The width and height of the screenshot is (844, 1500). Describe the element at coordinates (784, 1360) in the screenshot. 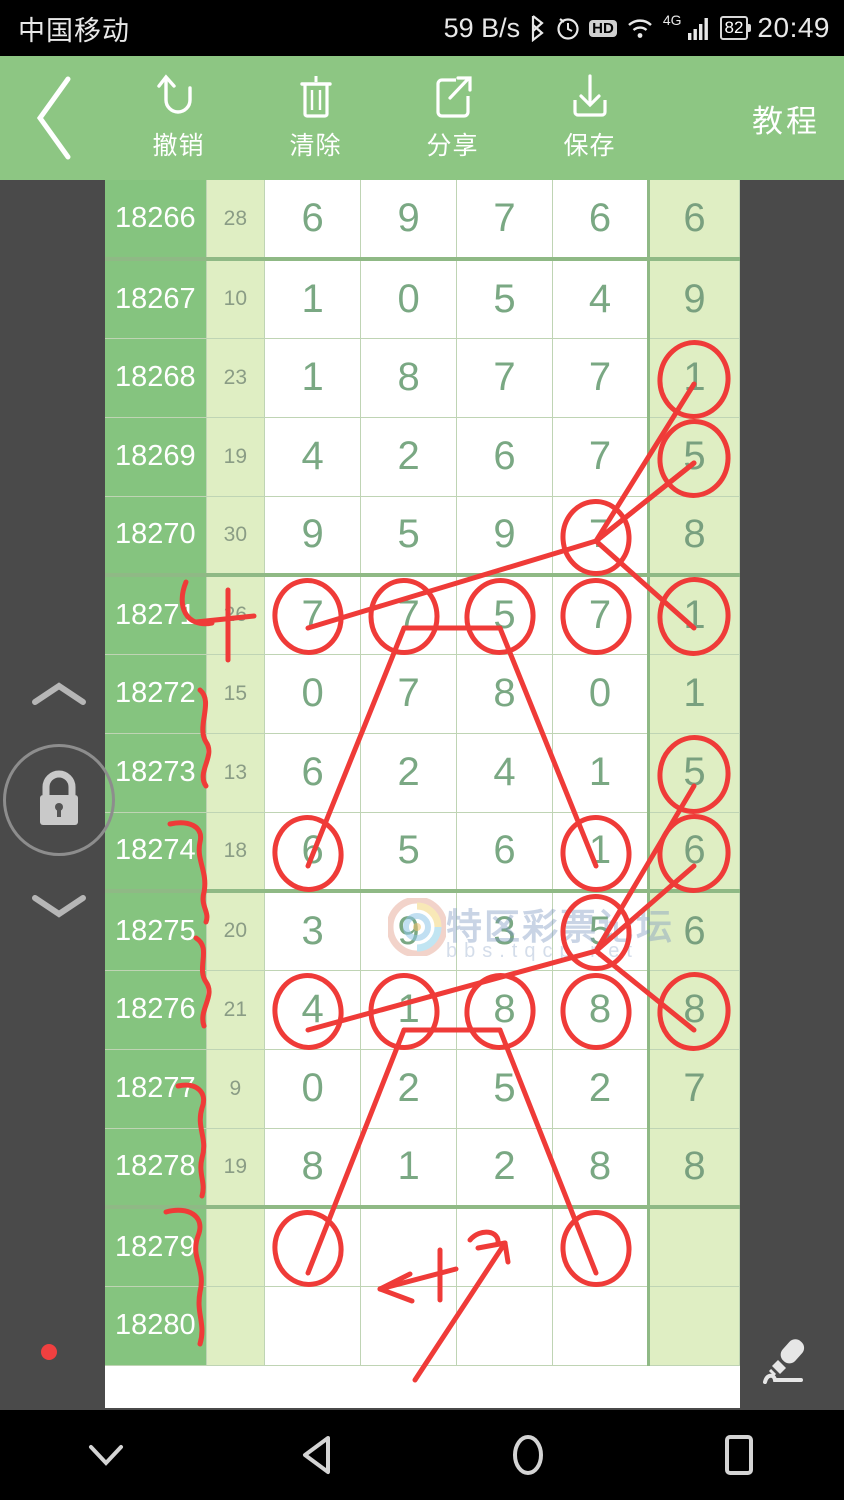

I see `pen-tool-button` at that location.